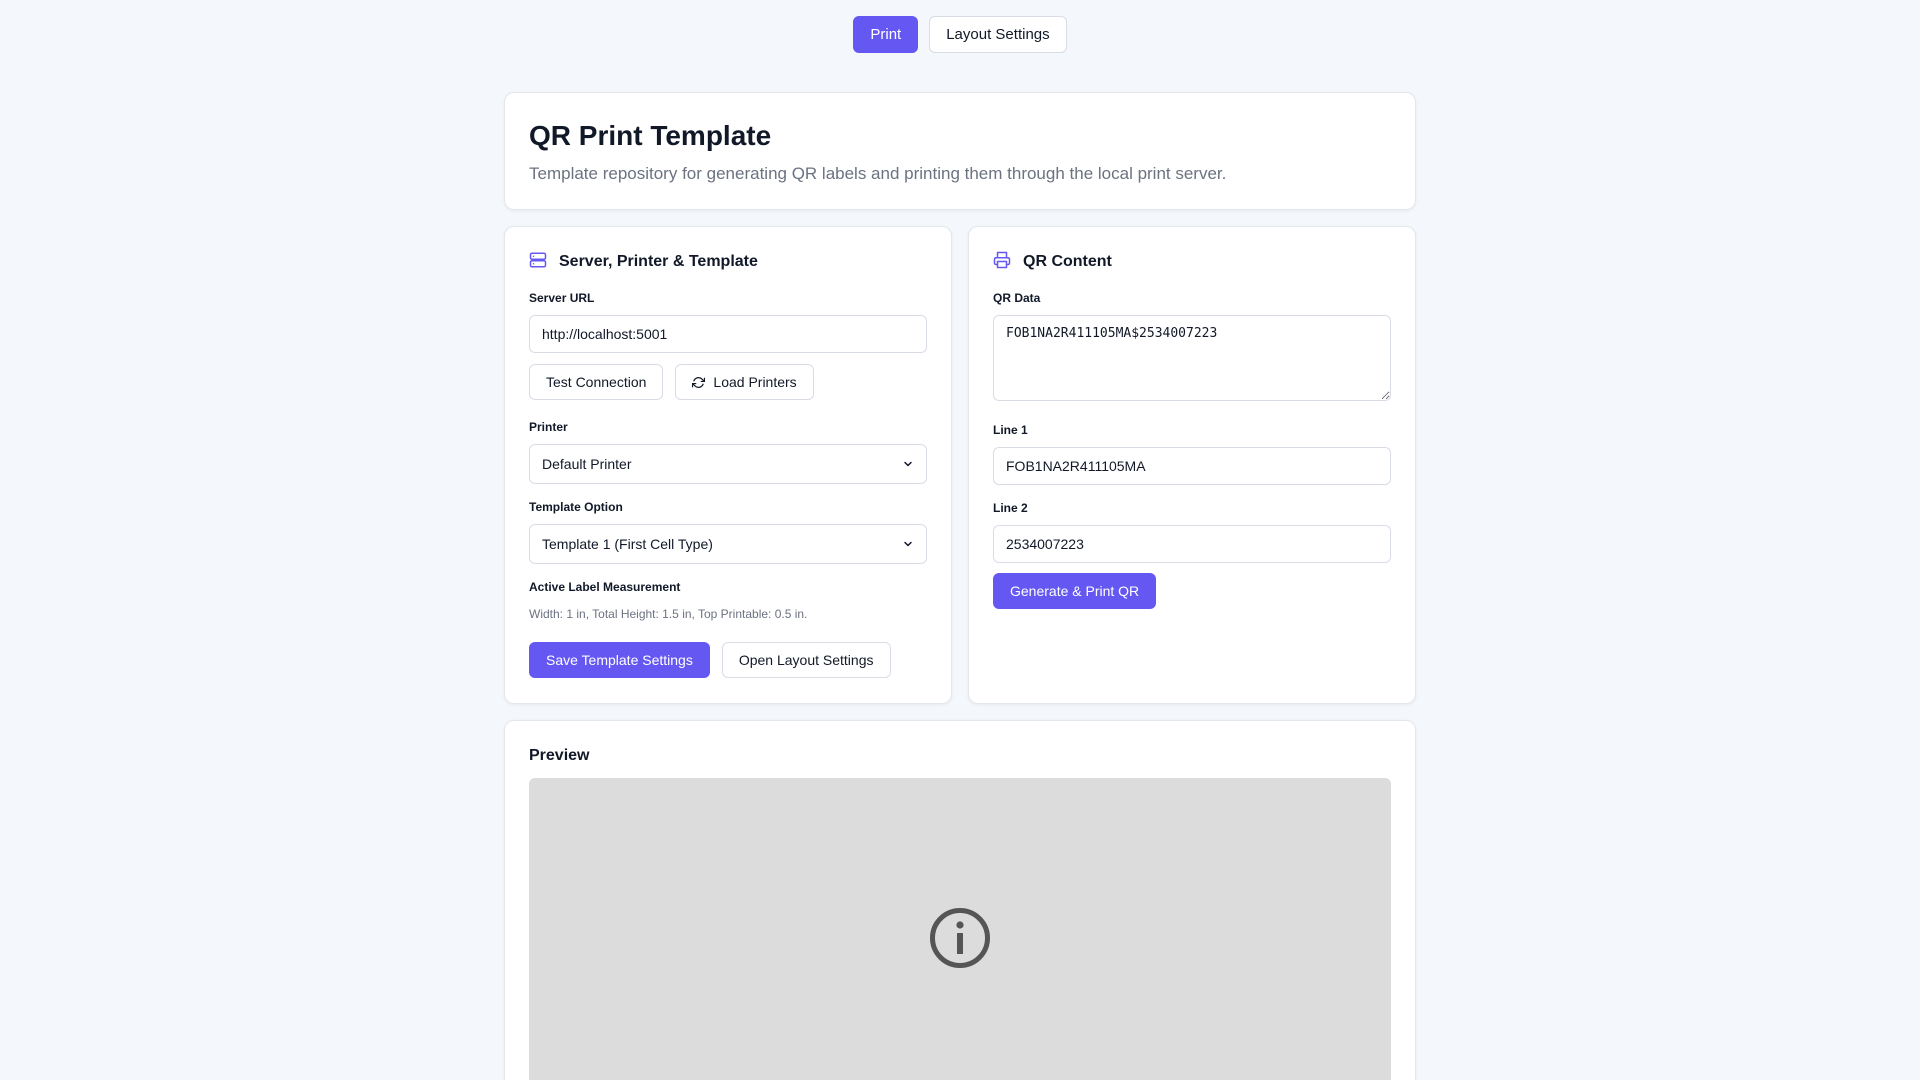 Image resolution: width=1920 pixels, height=1080 pixels. I want to click on line1-input: FOB1NA2R411105MA, so click(1192, 466).